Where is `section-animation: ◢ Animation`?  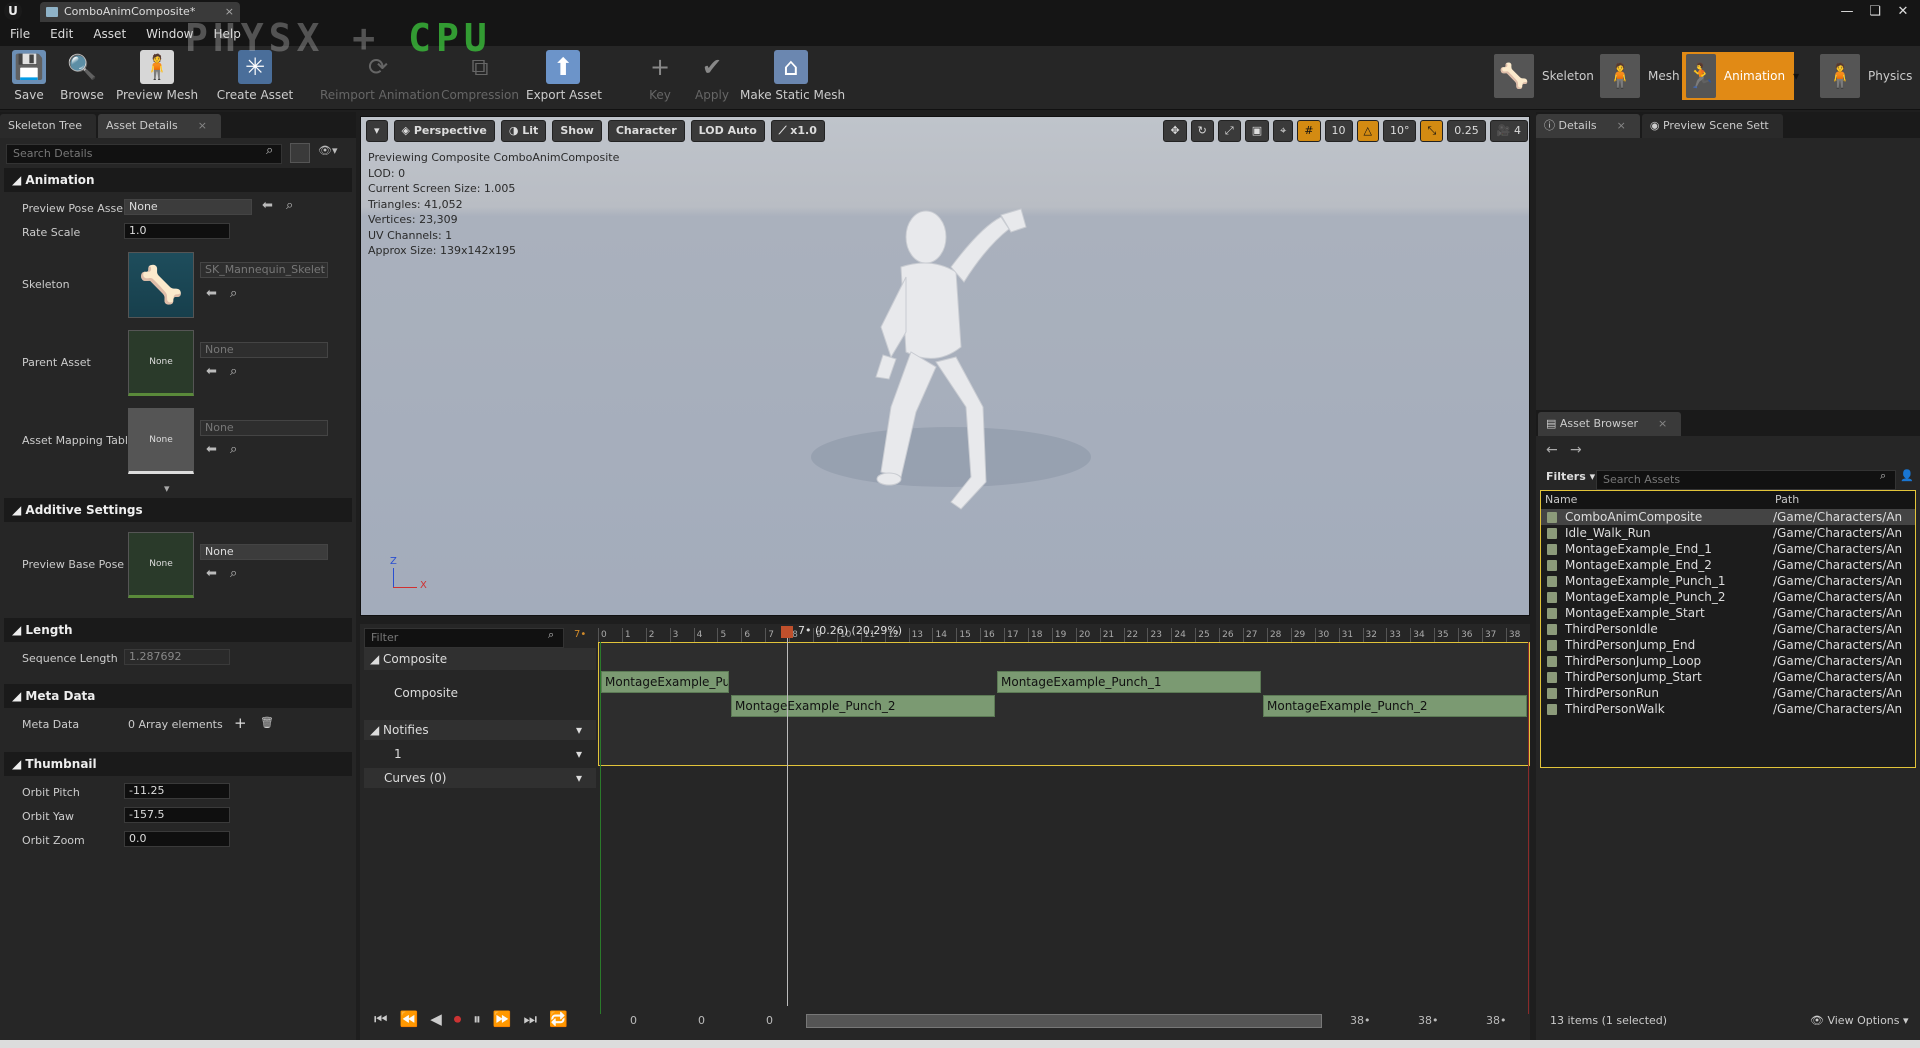 section-animation: ◢ Animation is located at coordinates (178, 180).